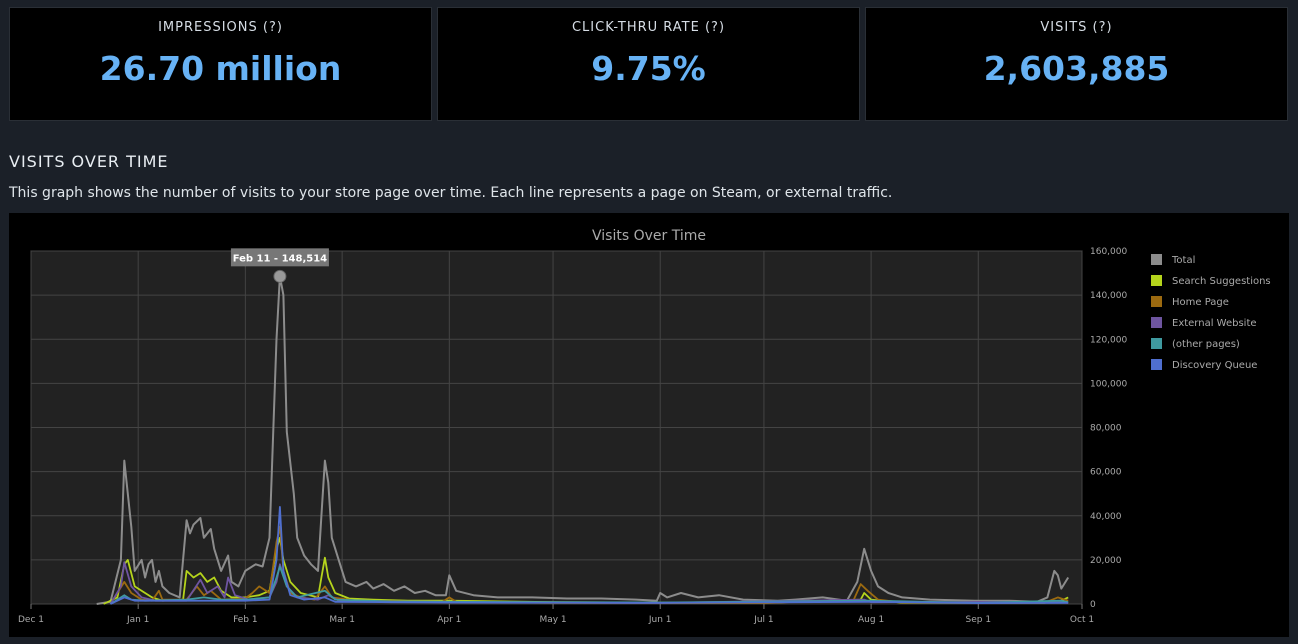 This screenshot has width=1298, height=644. What do you see at coordinates (89, 161) in the screenshot?
I see `section-title: VISITS OVER TIME` at bounding box center [89, 161].